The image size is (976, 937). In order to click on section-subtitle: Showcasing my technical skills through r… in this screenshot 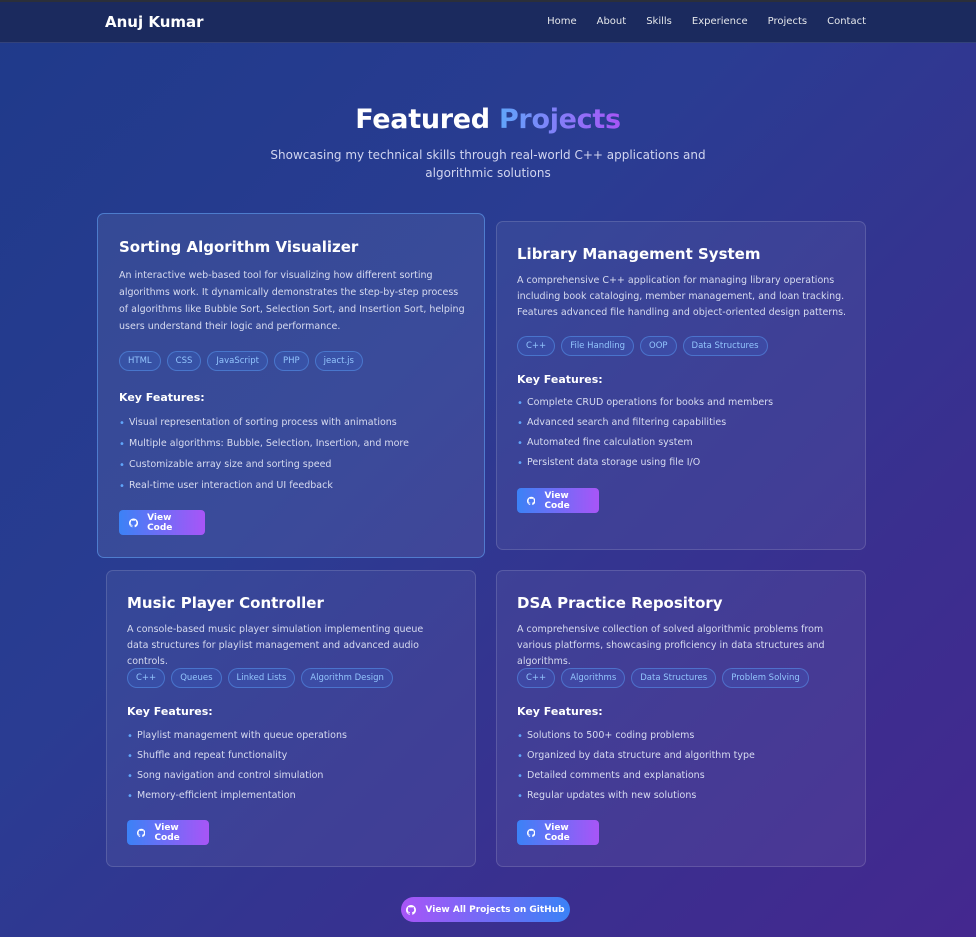, I will do `click(488, 164)`.